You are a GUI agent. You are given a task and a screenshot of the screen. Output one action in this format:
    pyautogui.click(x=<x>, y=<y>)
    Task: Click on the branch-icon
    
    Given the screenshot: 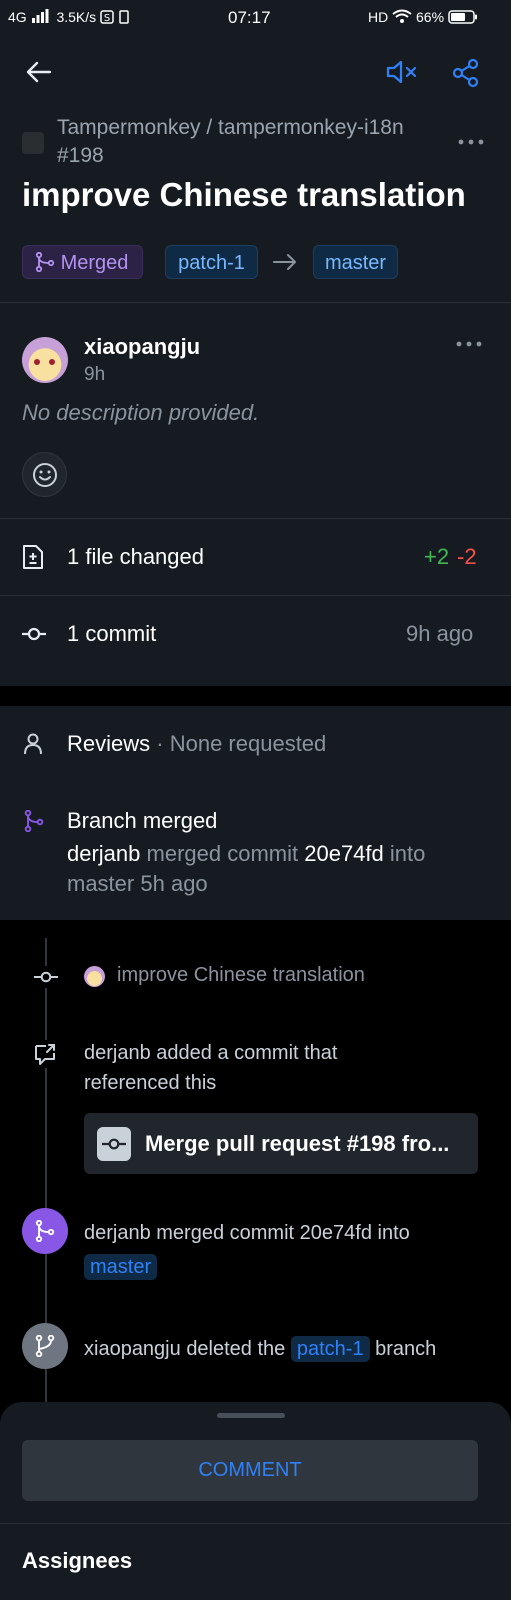 What is the action you would take?
    pyautogui.click(x=45, y=1346)
    